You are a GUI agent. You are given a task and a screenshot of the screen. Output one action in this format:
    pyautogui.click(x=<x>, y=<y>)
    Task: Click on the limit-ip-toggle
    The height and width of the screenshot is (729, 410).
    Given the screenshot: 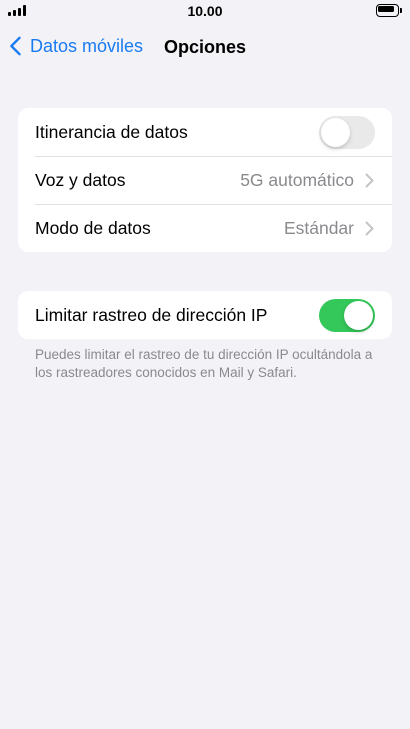 What is the action you would take?
    pyautogui.click(x=347, y=315)
    